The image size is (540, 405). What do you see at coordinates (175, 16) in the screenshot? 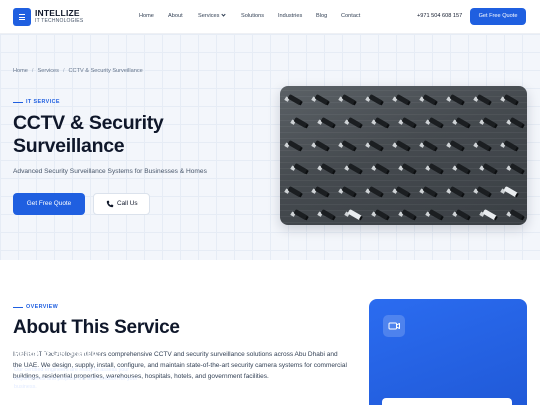
I see `nav-about: About` at bounding box center [175, 16].